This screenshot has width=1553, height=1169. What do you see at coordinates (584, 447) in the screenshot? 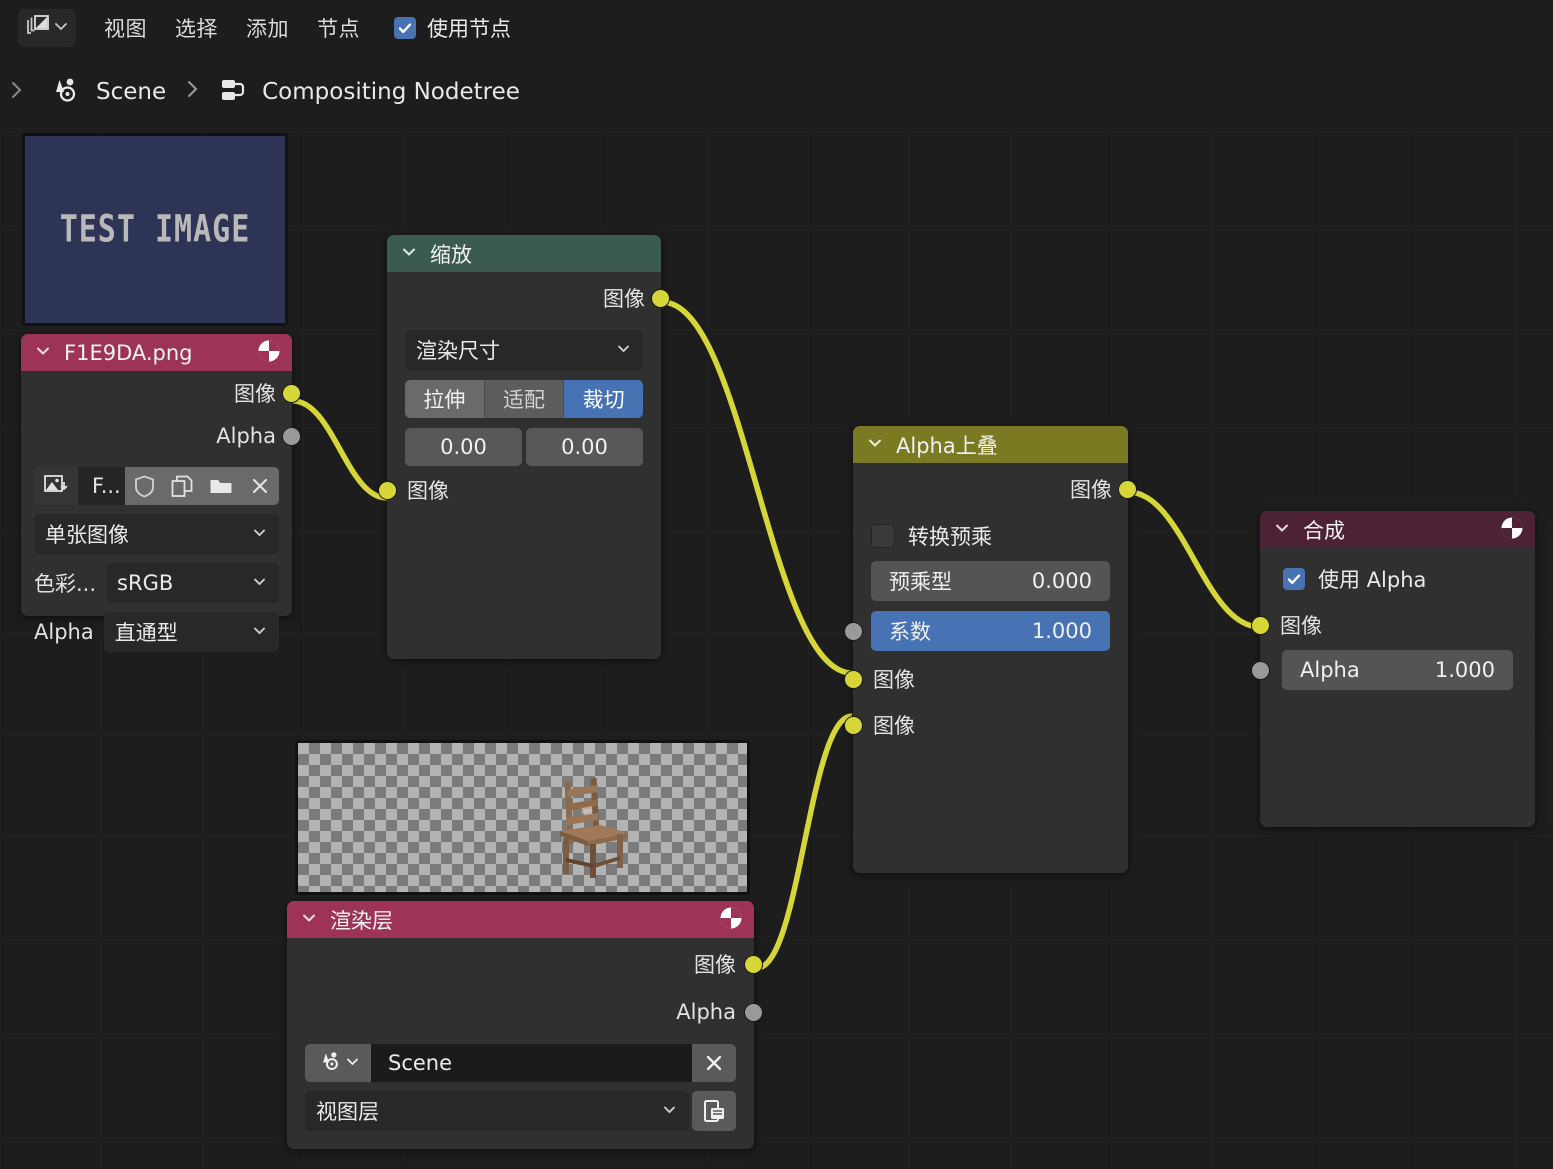
I see `scale-offset-y: 0.00` at bounding box center [584, 447].